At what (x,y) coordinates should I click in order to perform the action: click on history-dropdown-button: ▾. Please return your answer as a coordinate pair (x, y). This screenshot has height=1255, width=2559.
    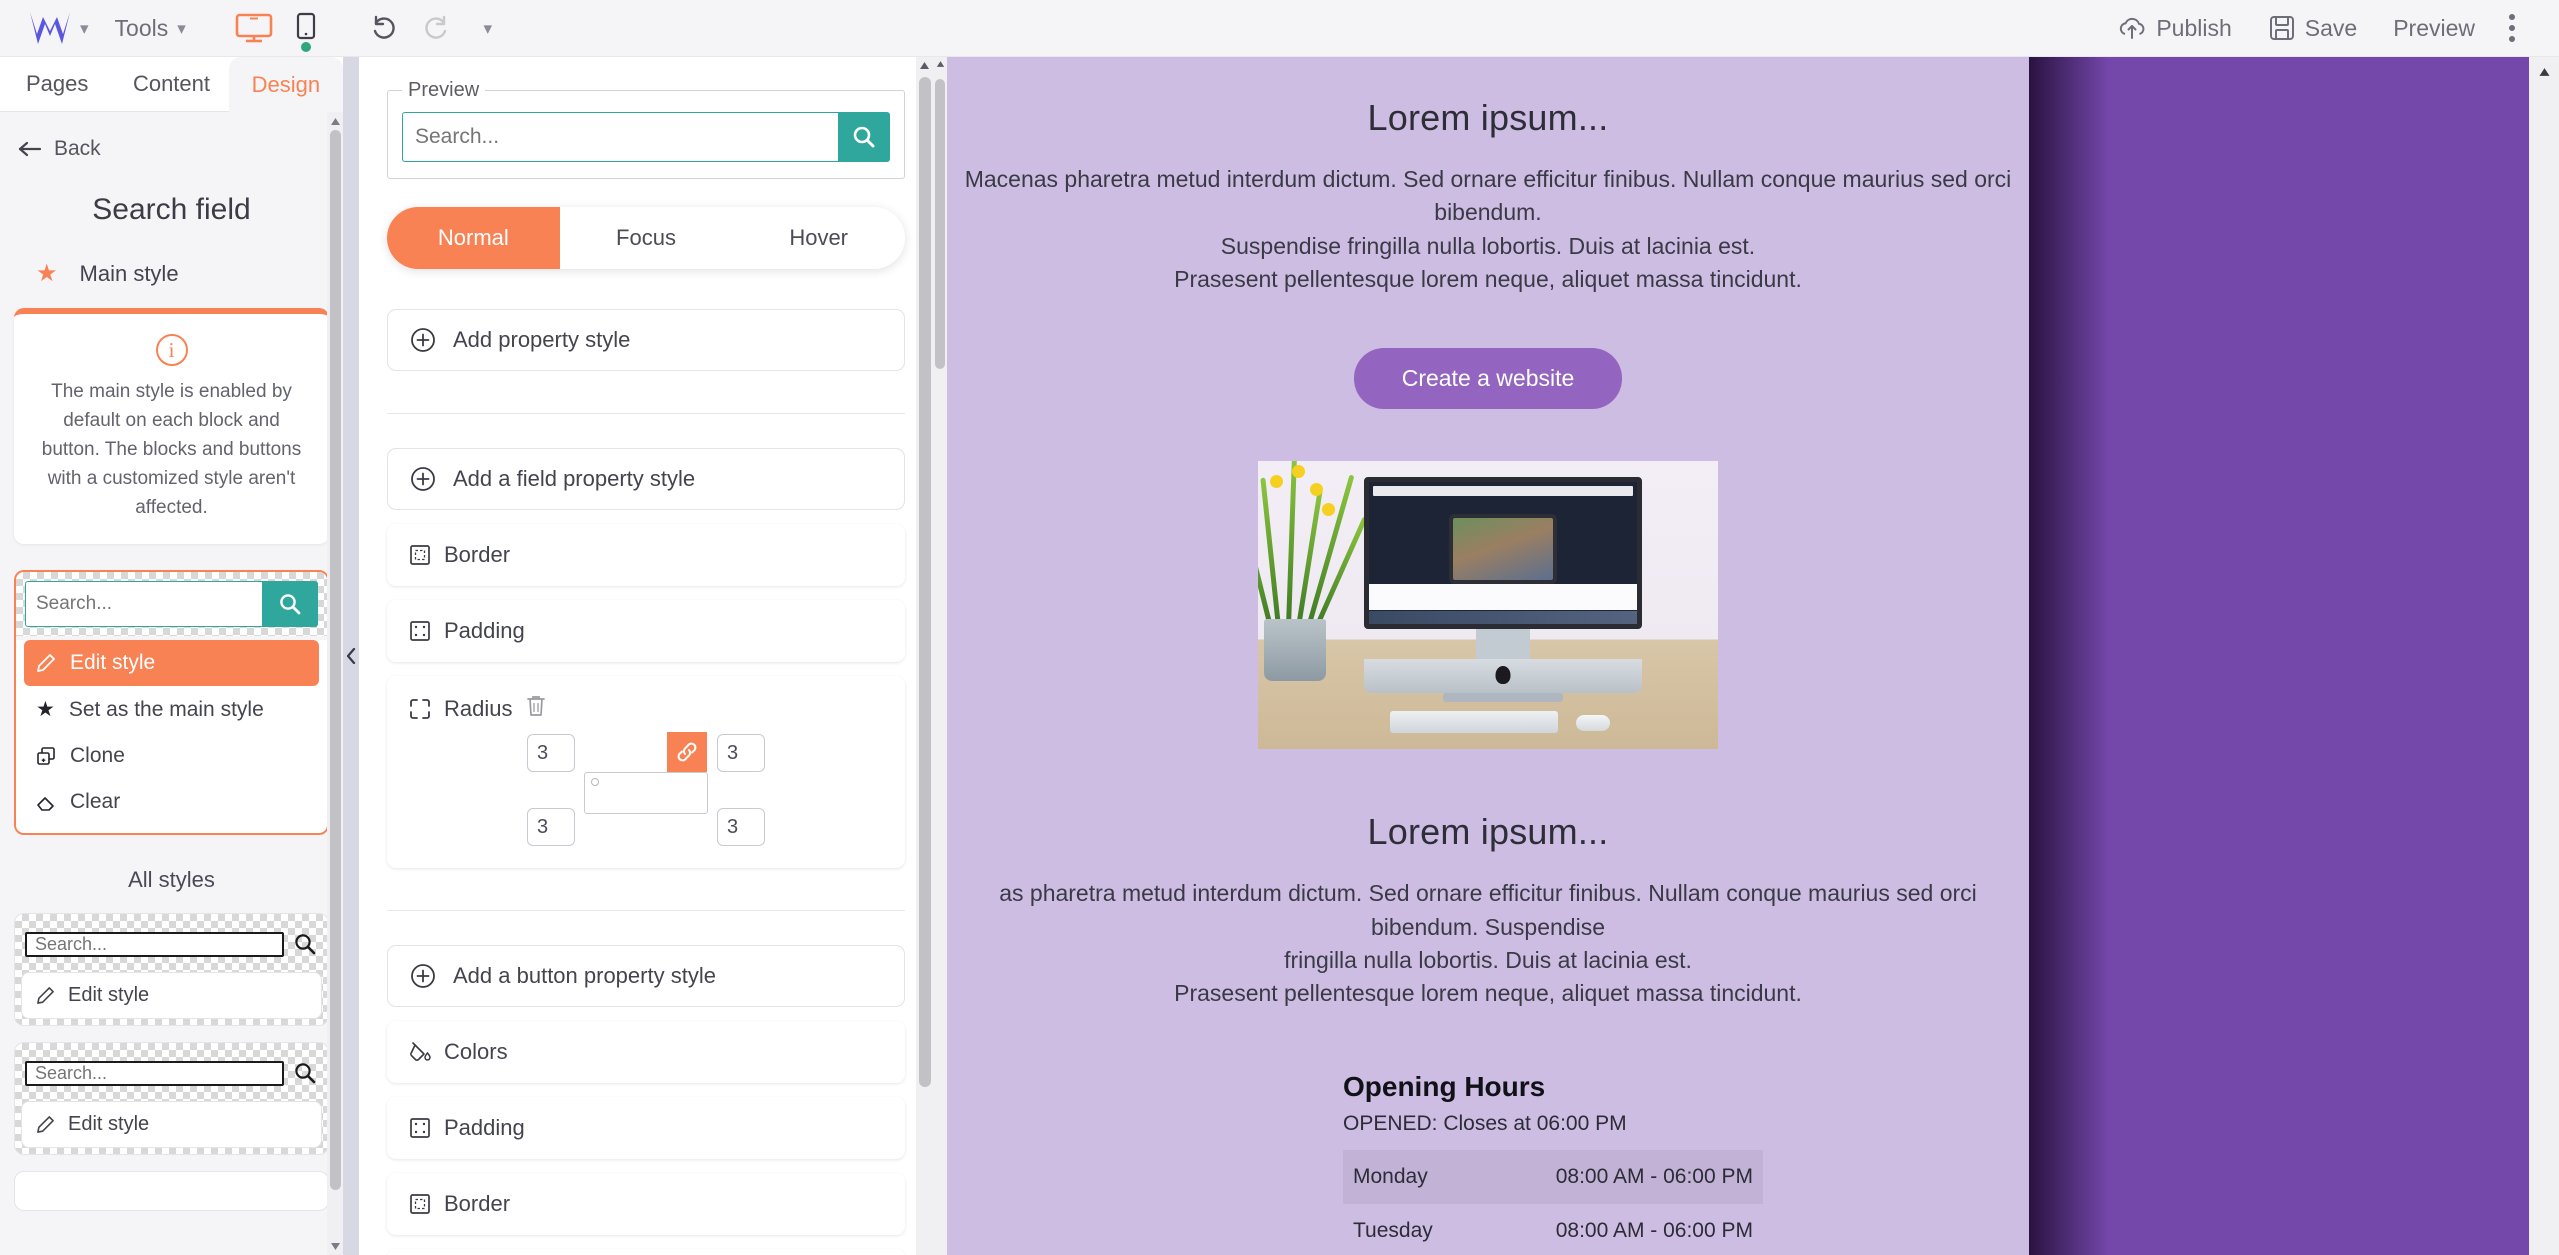
    Looking at the image, I should click on (488, 28).